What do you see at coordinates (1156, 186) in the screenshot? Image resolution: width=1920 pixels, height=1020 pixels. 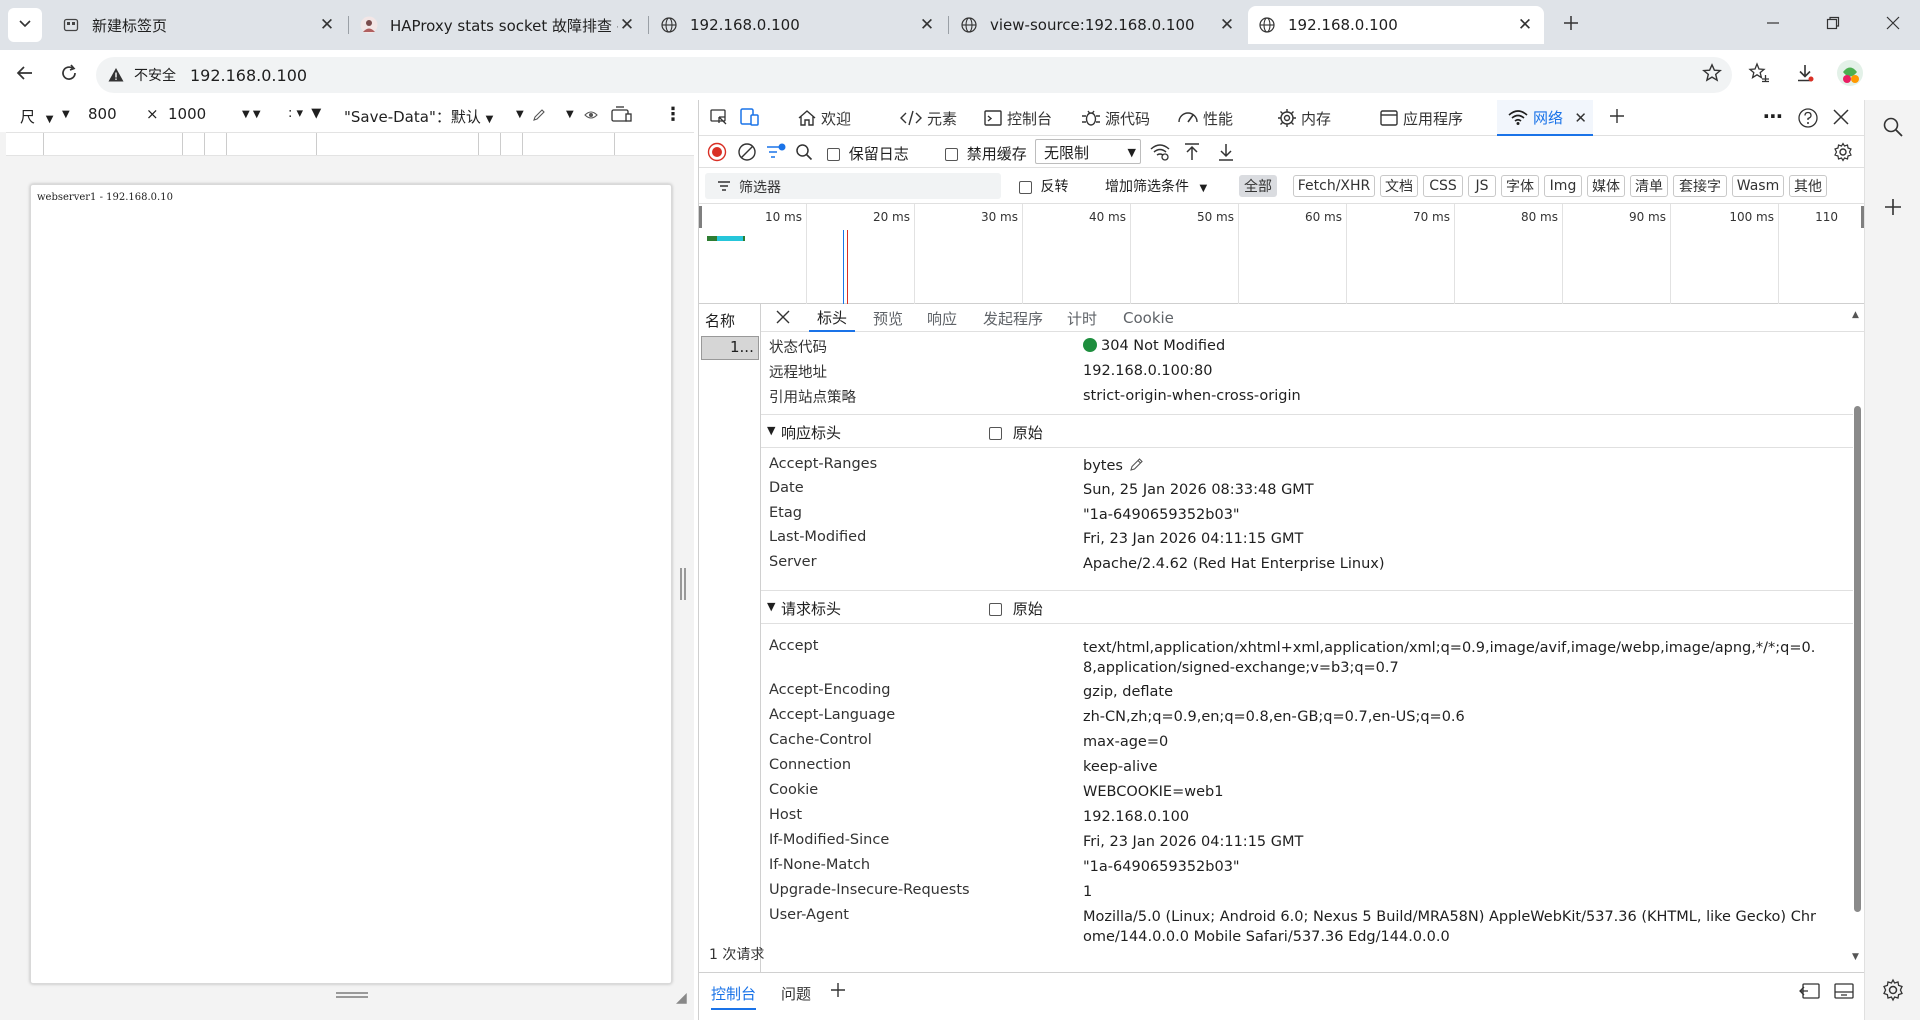 I see `more-filters-dropdown: 增加筛选条件 ▼` at bounding box center [1156, 186].